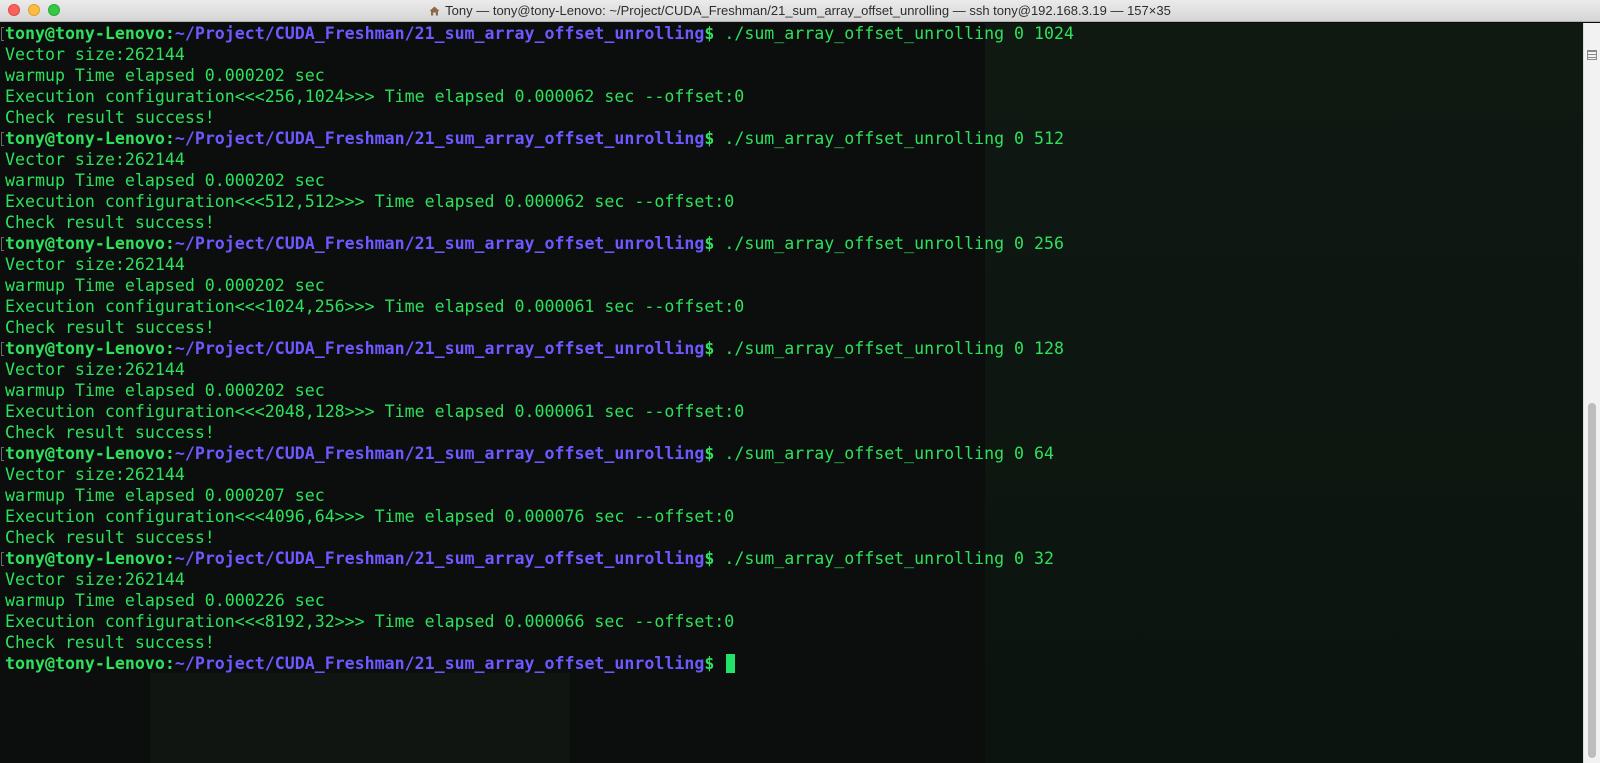 The width and height of the screenshot is (1600, 763). Describe the element at coordinates (889, 453) in the screenshot. I see `command-text: ./sum_array_offset_unrolling 0 64` at that location.